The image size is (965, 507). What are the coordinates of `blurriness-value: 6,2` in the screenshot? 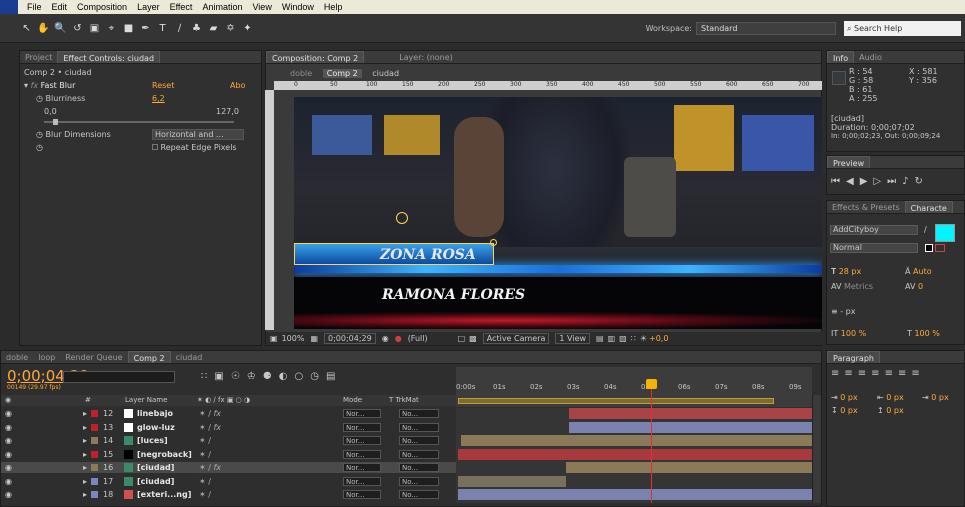 It's located at (158, 98).